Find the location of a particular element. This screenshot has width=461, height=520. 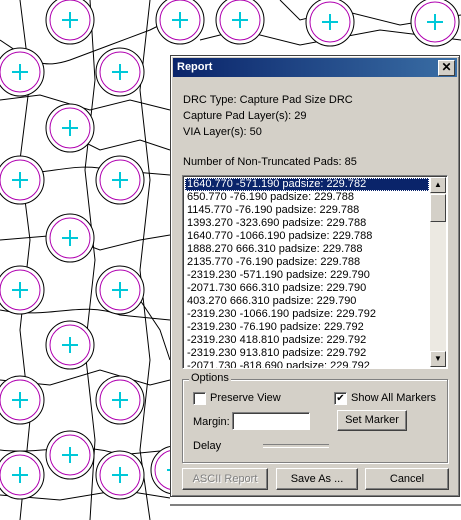

dialog-title: Report is located at coordinates (195, 67).